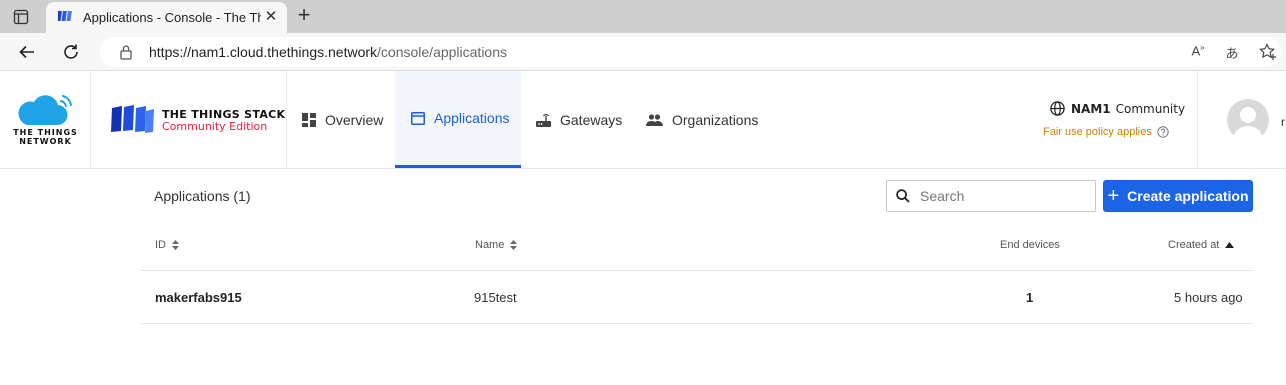 The width and height of the screenshot is (1286, 385). I want to click on user-name: r, so click(1283, 122).